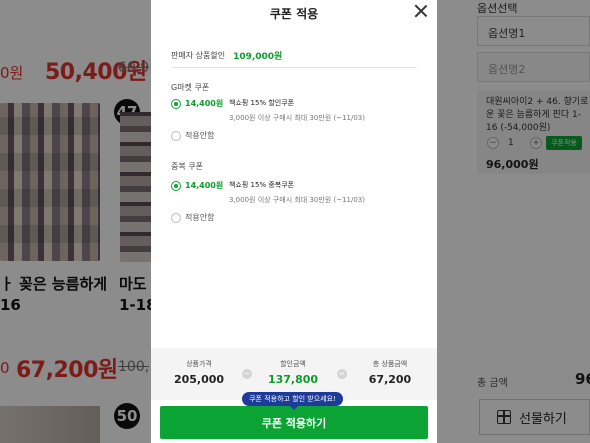 The width and height of the screenshot is (590, 443). I want to click on product-price-summary: 상품가격 205,000, so click(199, 372).